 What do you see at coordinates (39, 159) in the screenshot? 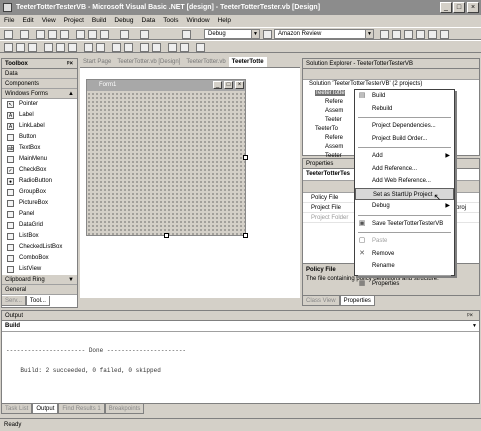
I see `toolbox-item-mainmenu: MainMenu` at bounding box center [39, 159].